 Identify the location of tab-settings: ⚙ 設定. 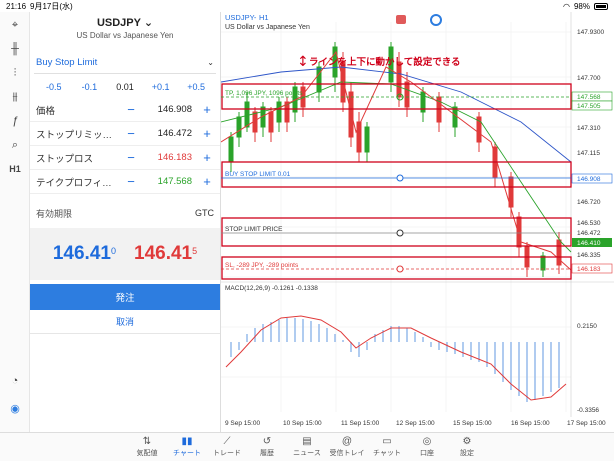
(467, 447).